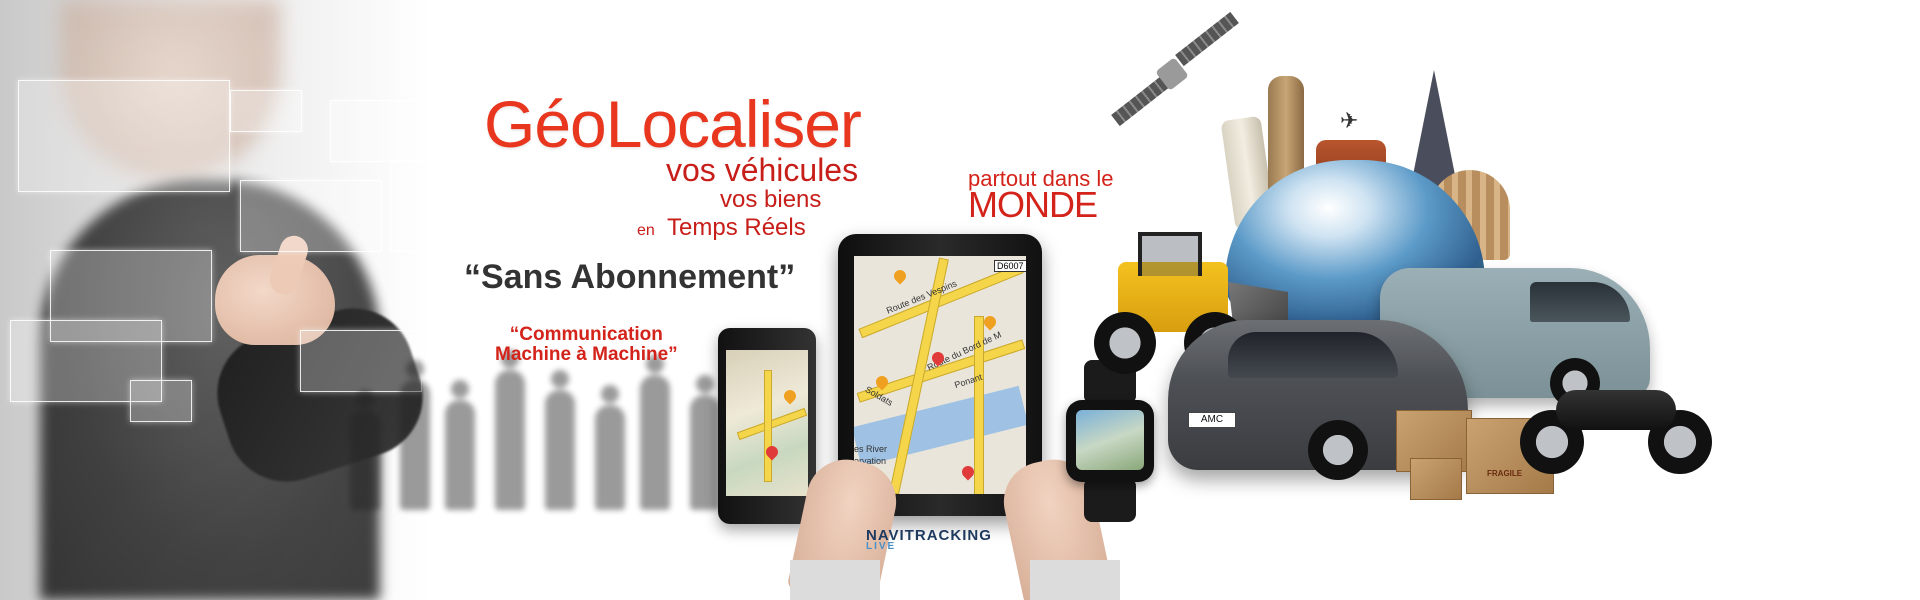 Image resolution: width=1920 pixels, height=600 pixels. What do you see at coordinates (1033, 204) in the screenshot?
I see `worldwide-line-2: MONDE` at bounding box center [1033, 204].